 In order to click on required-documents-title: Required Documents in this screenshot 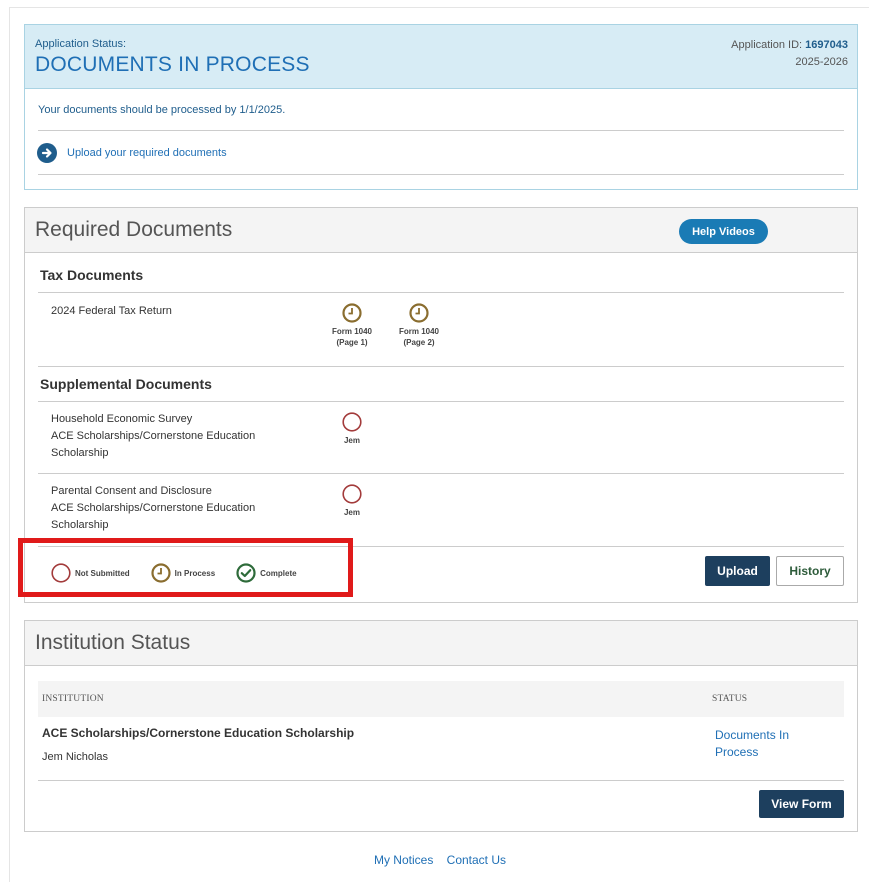, I will do `click(134, 229)`.